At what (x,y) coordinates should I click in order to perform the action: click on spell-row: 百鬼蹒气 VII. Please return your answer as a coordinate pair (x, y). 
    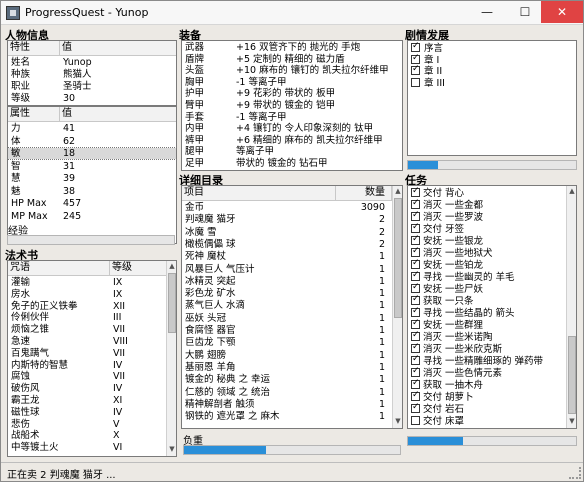
    Looking at the image, I should click on (86, 353).